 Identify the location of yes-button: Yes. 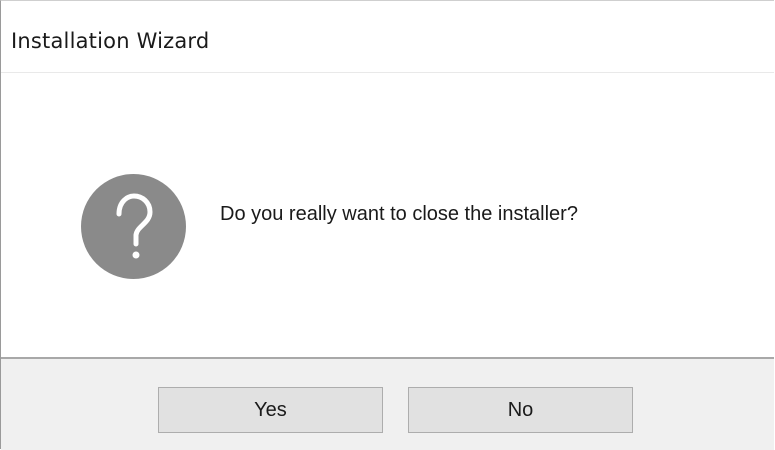
(270, 410).